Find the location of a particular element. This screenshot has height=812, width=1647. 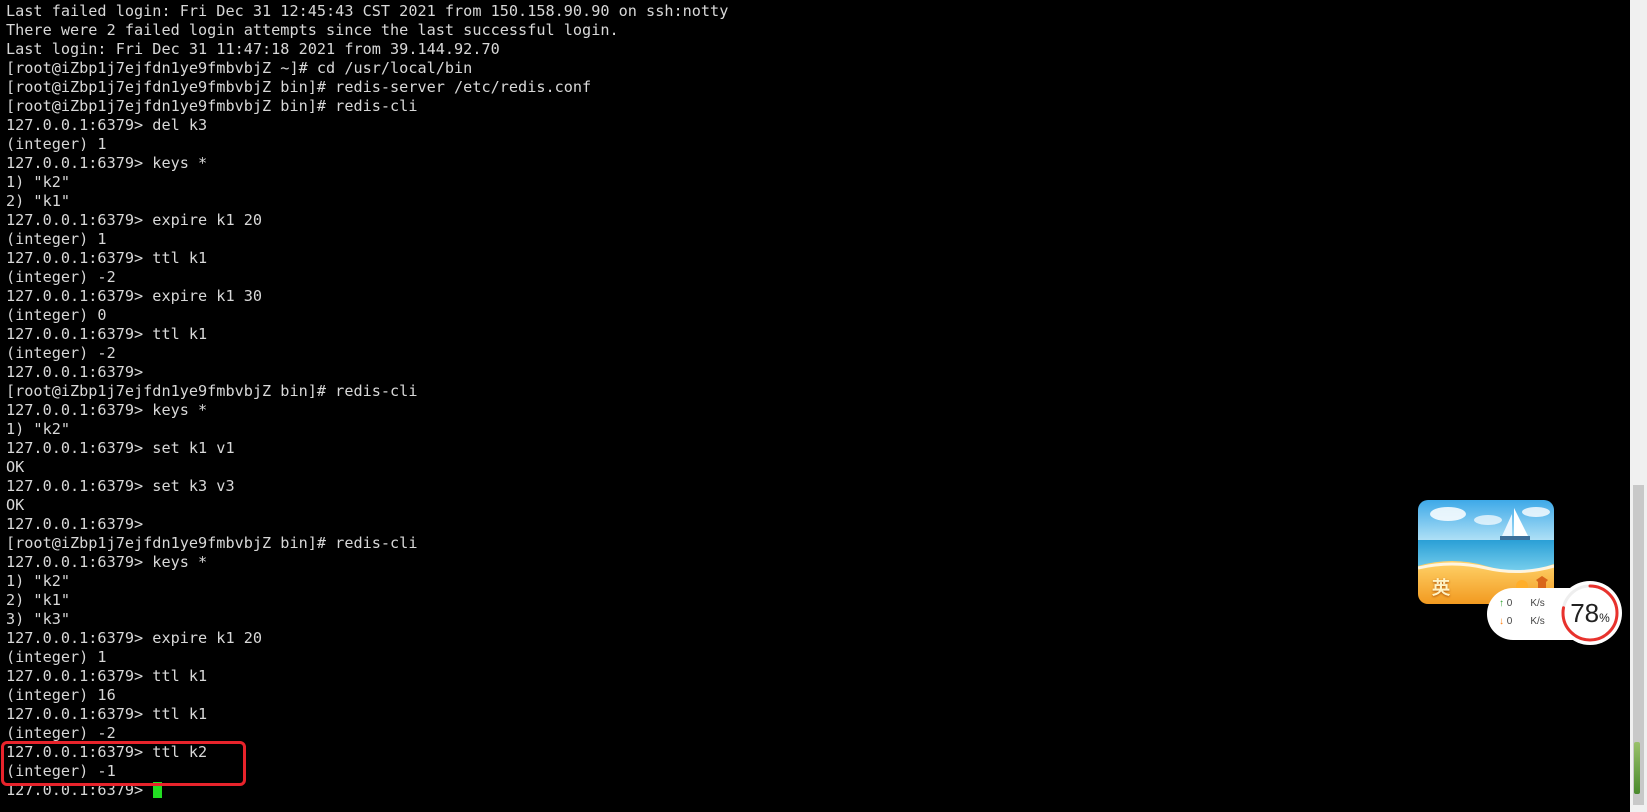

cpu-usage-gauge: 78% is located at coordinates (1590, 613).